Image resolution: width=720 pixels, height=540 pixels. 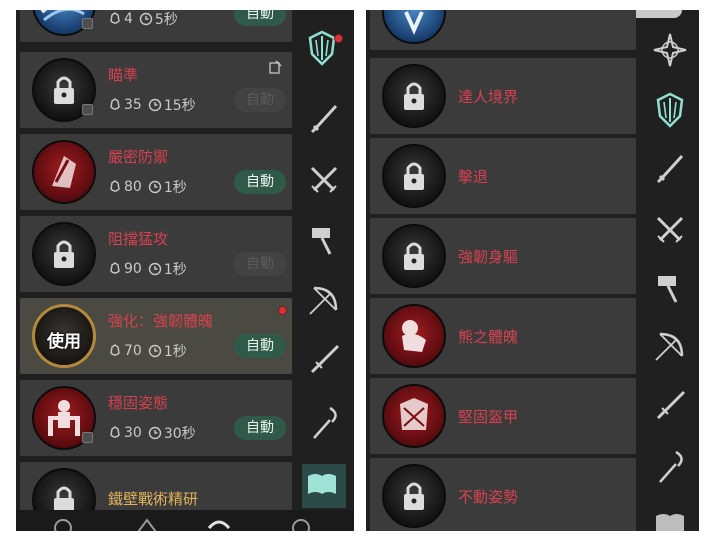 What do you see at coordinates (156, 254) in the screenshot?
I see `skill-card: 阻擋猛攻 90 1秒 自動` at bounding box center [156, 254].